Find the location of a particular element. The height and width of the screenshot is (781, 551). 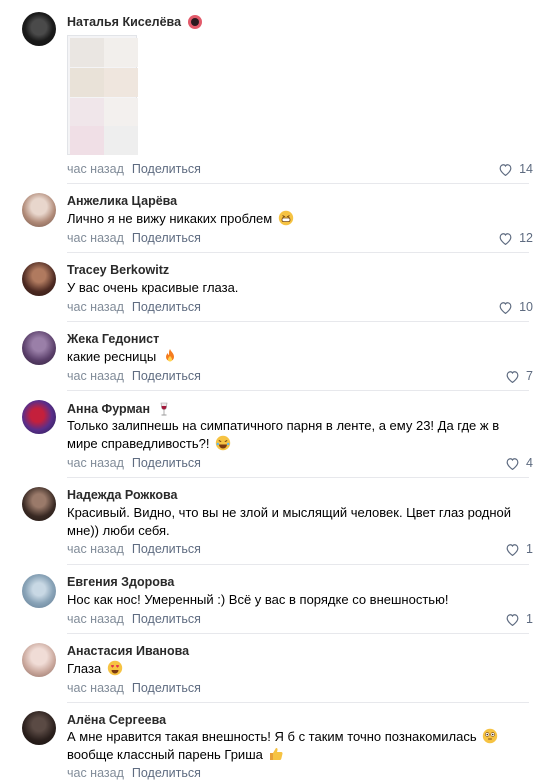

like-count: 7 is located at coordinates (529, 376).